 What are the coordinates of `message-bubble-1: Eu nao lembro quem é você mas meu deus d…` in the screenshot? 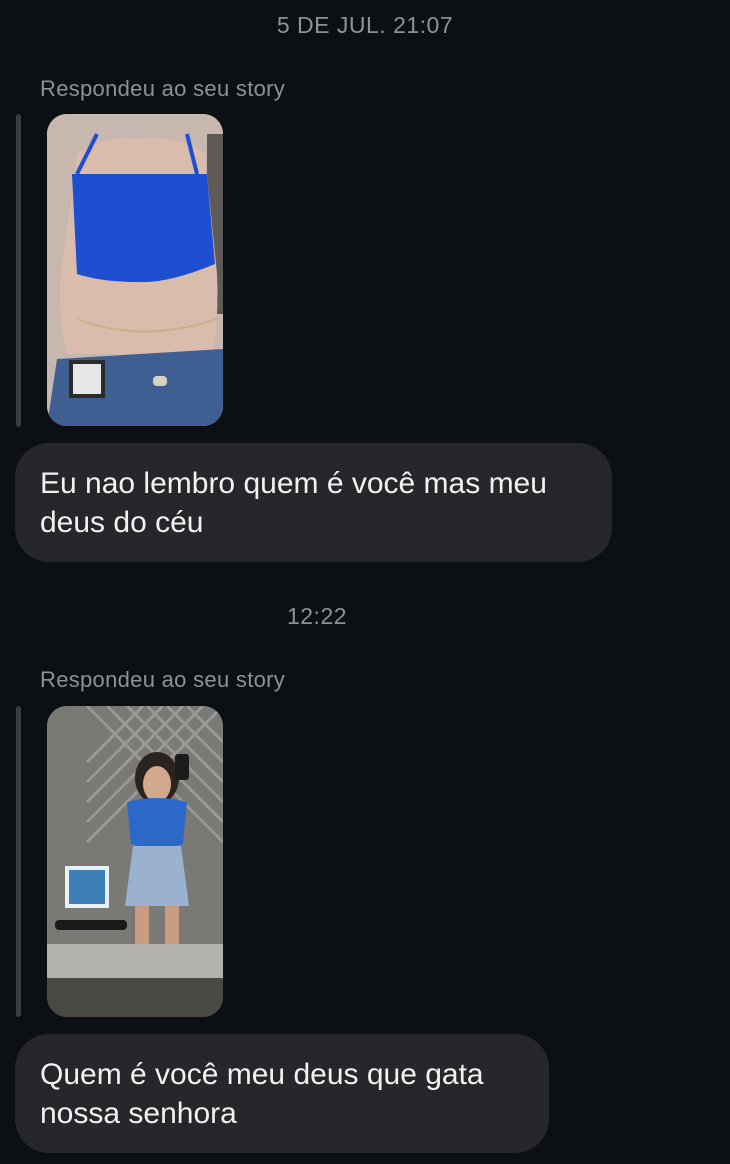 It's located at (313, 502).